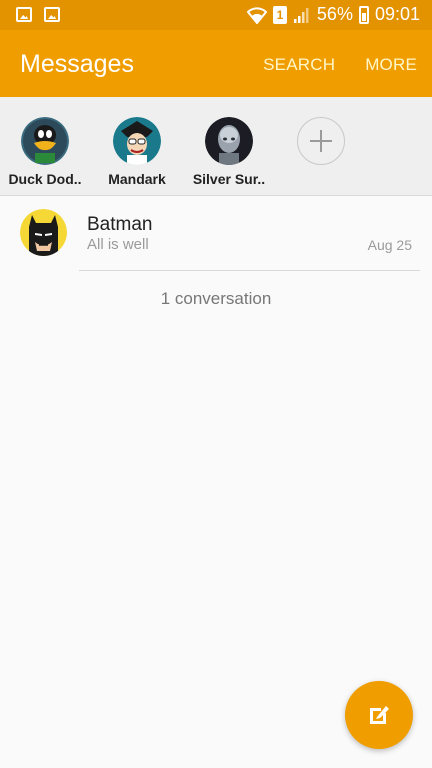 The height and width of the screenshot is (768, 432). I want to click on plus-icon, so click(321, 141).